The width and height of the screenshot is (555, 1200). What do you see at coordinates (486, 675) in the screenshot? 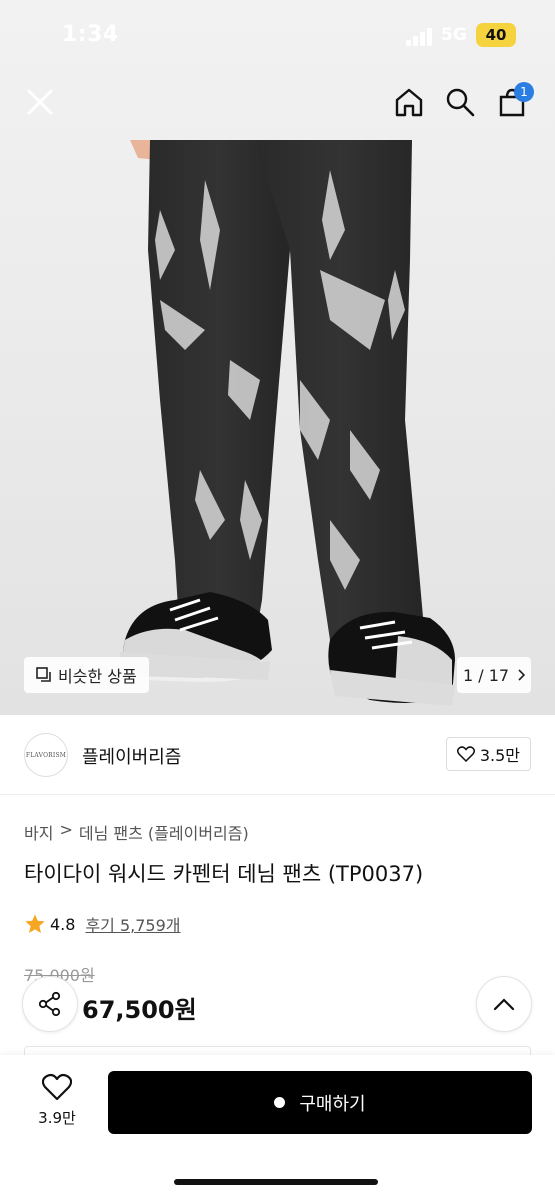
I see `image-counter-text: 1 / 17` at bounding box center [486, 675].